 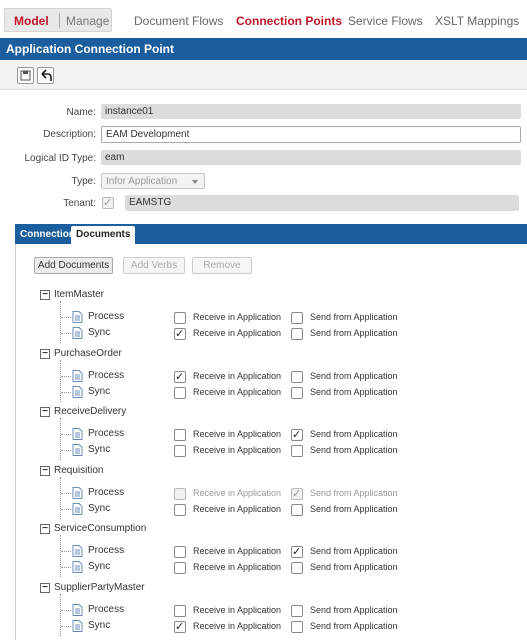 I want to click on type-value: Infor Application, so click(x=142, y=181).